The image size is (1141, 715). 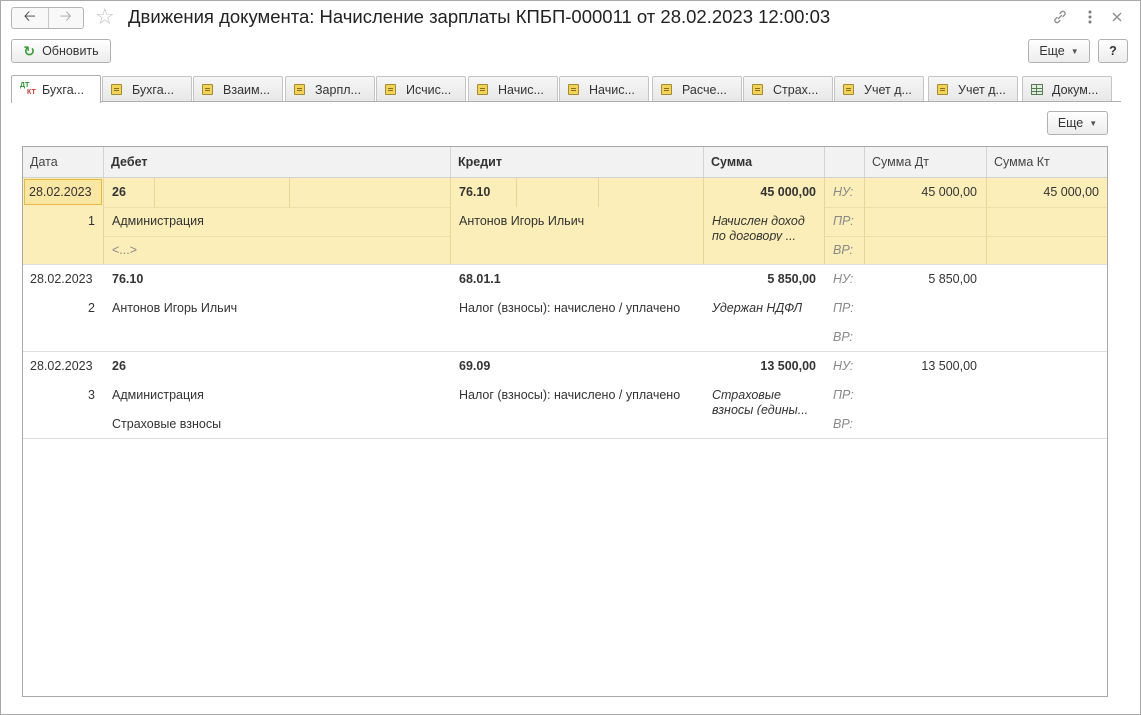 I want to click on refresh-label: Обновить, so click(x=70, y=51).